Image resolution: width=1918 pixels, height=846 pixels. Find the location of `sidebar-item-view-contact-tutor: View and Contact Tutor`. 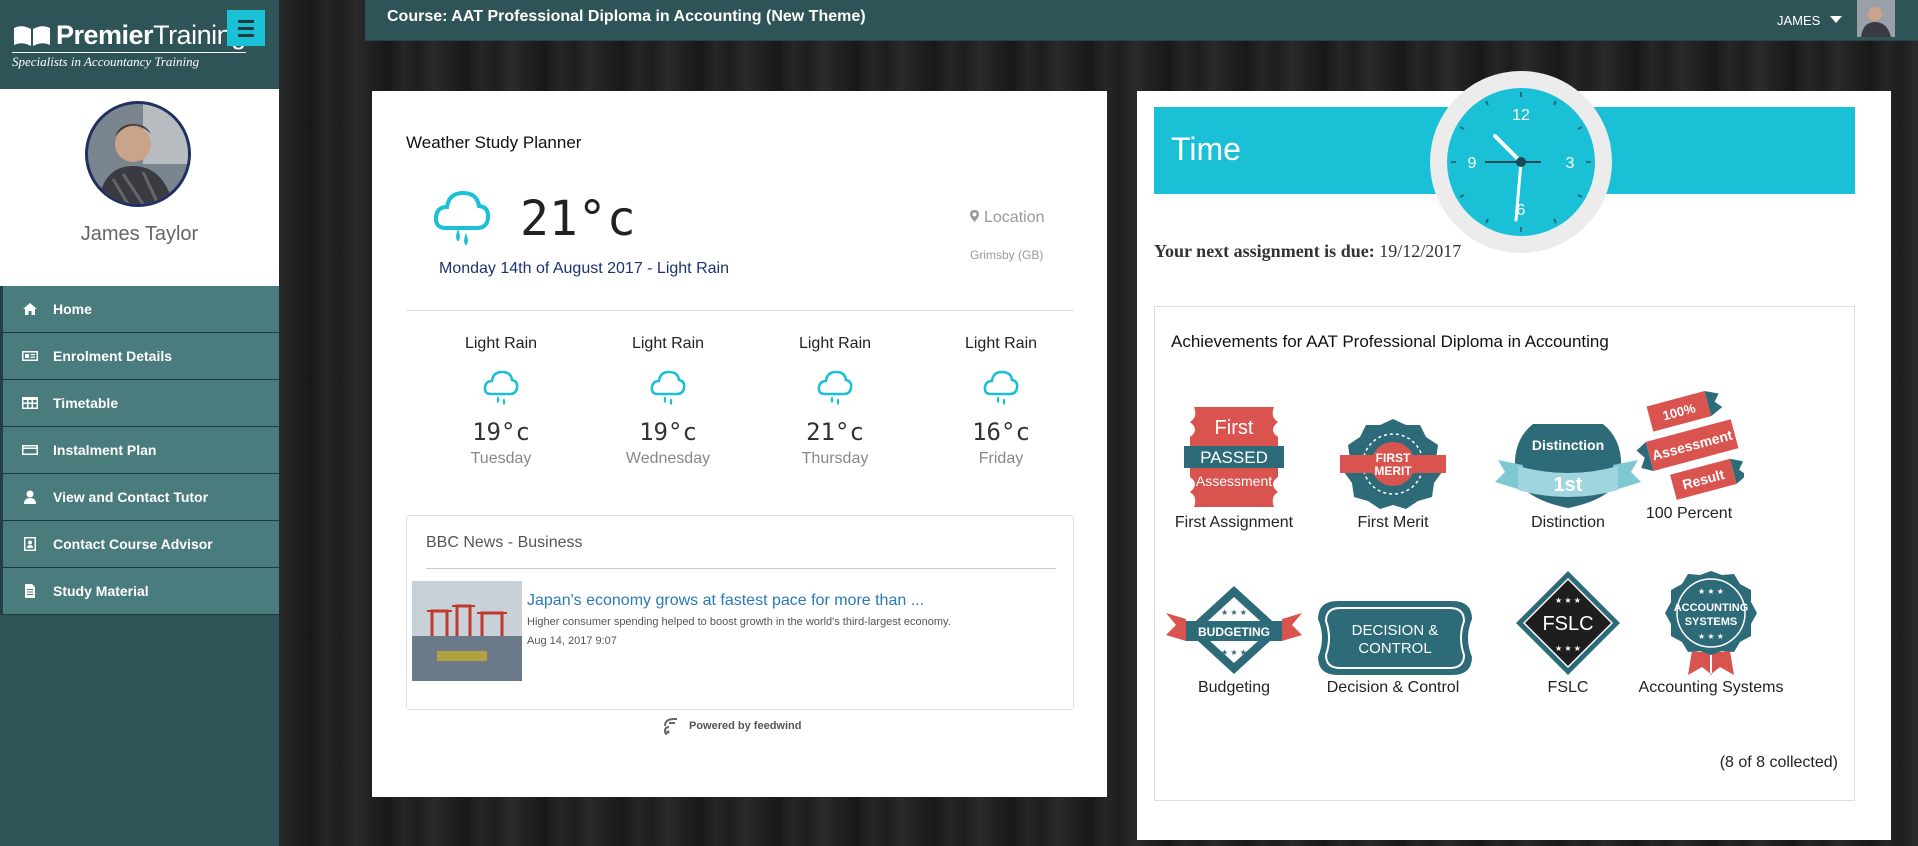

sidebar-item-view-contact-tutor: View and Contact Tutor is located at coordinates (139, 497).